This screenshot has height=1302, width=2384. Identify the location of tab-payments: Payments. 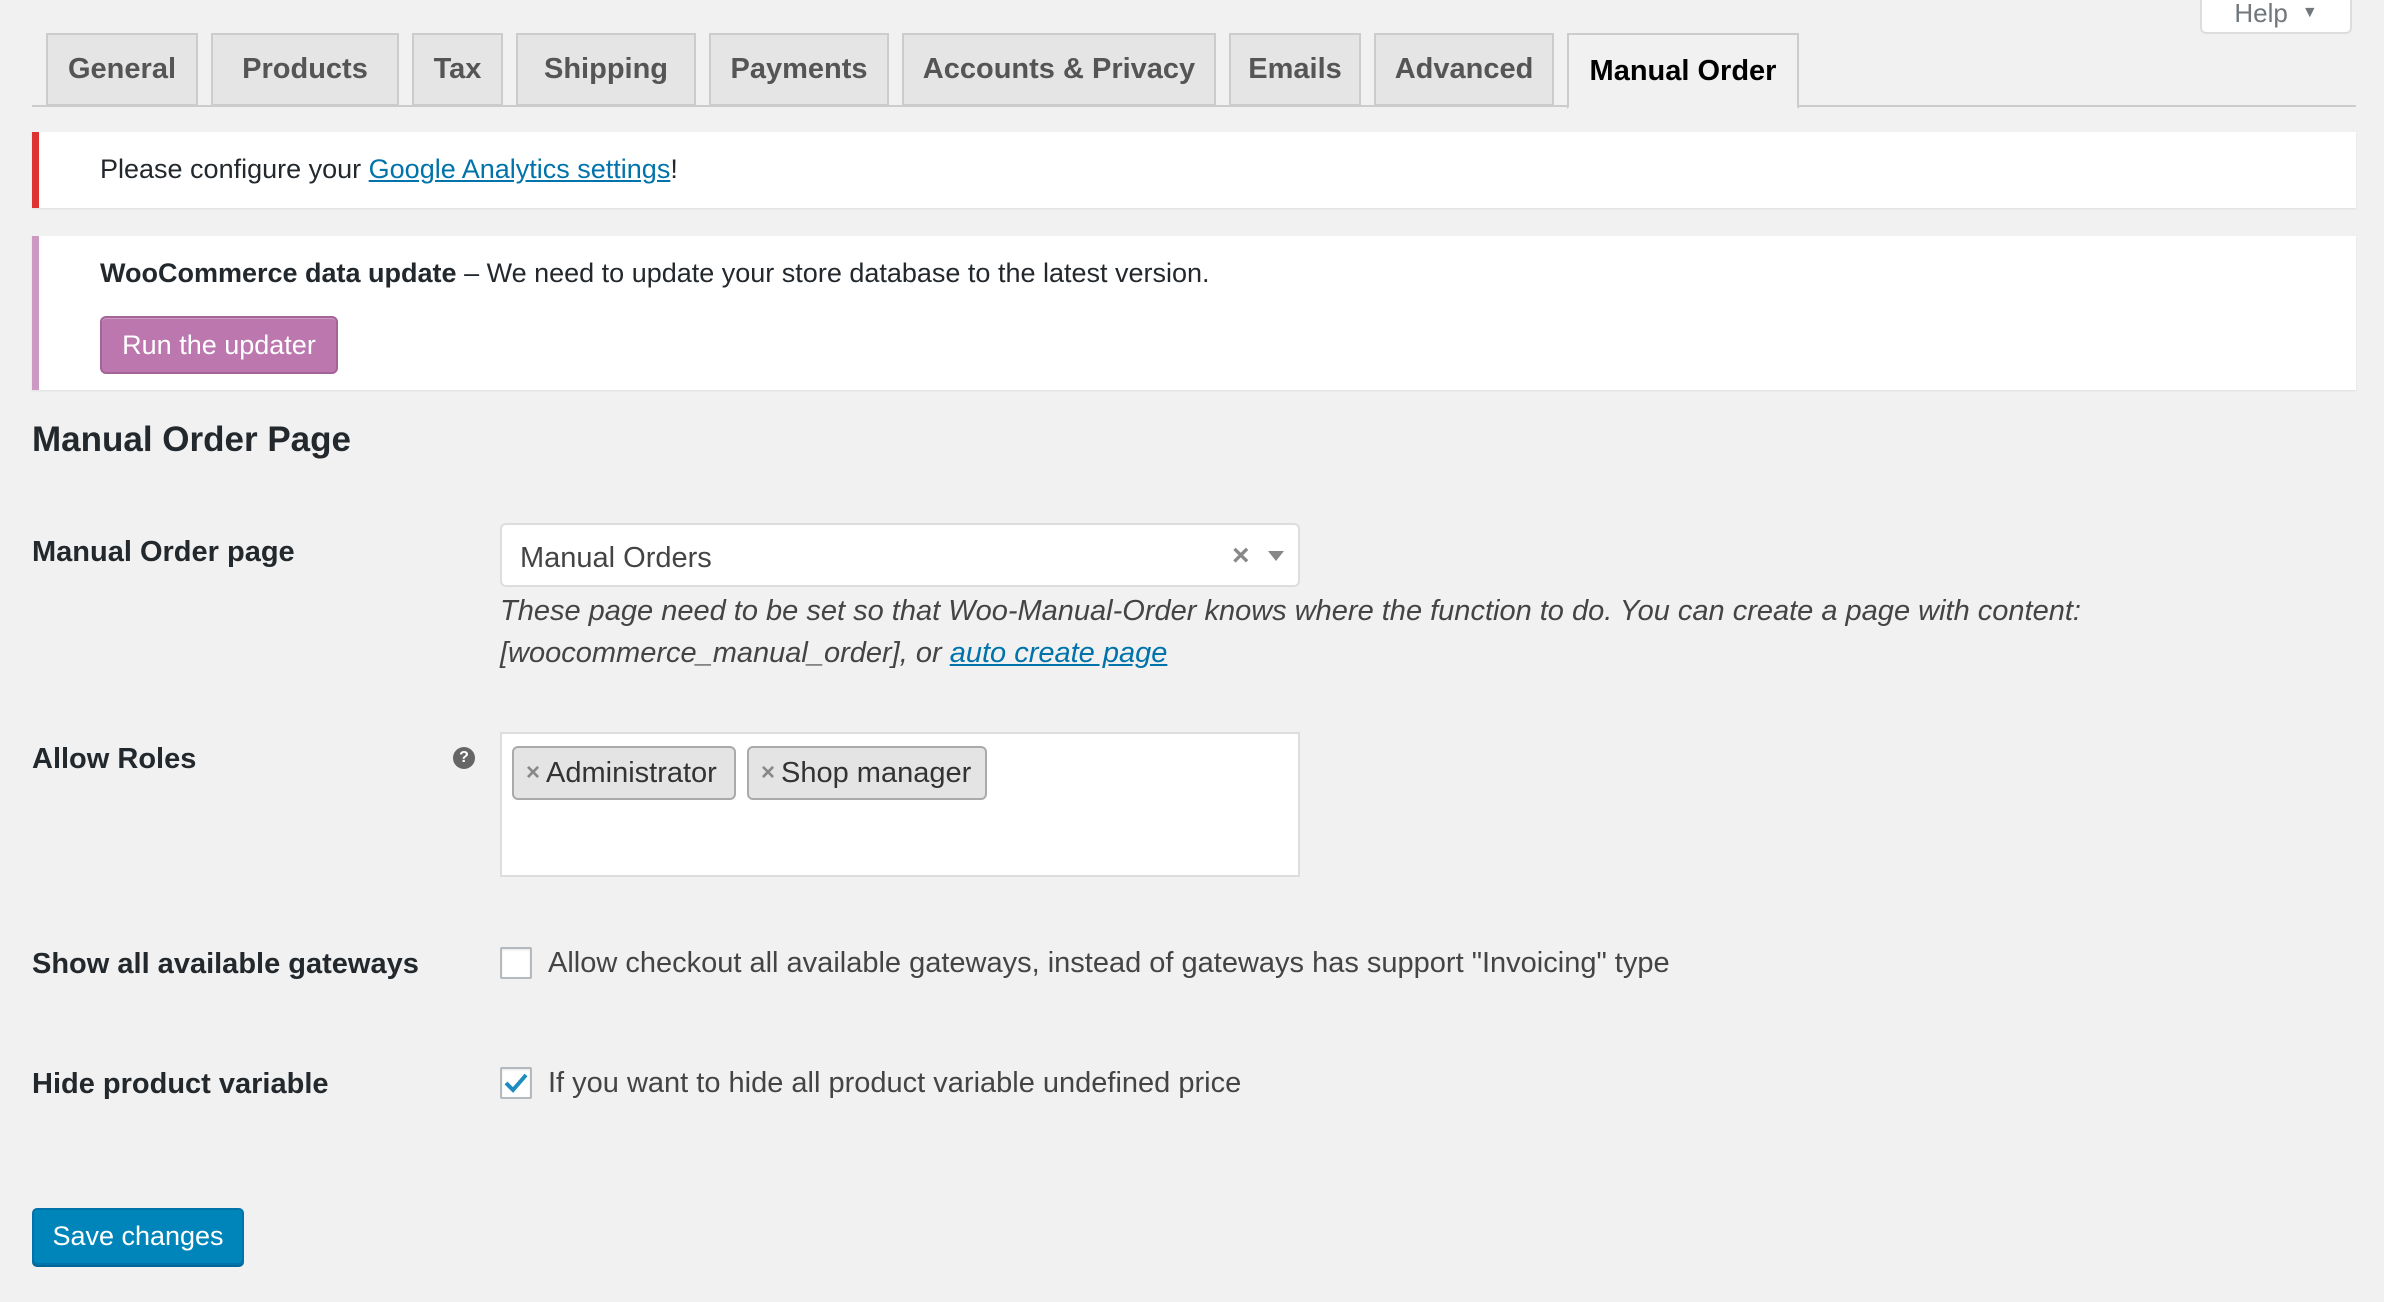
(799, 69).